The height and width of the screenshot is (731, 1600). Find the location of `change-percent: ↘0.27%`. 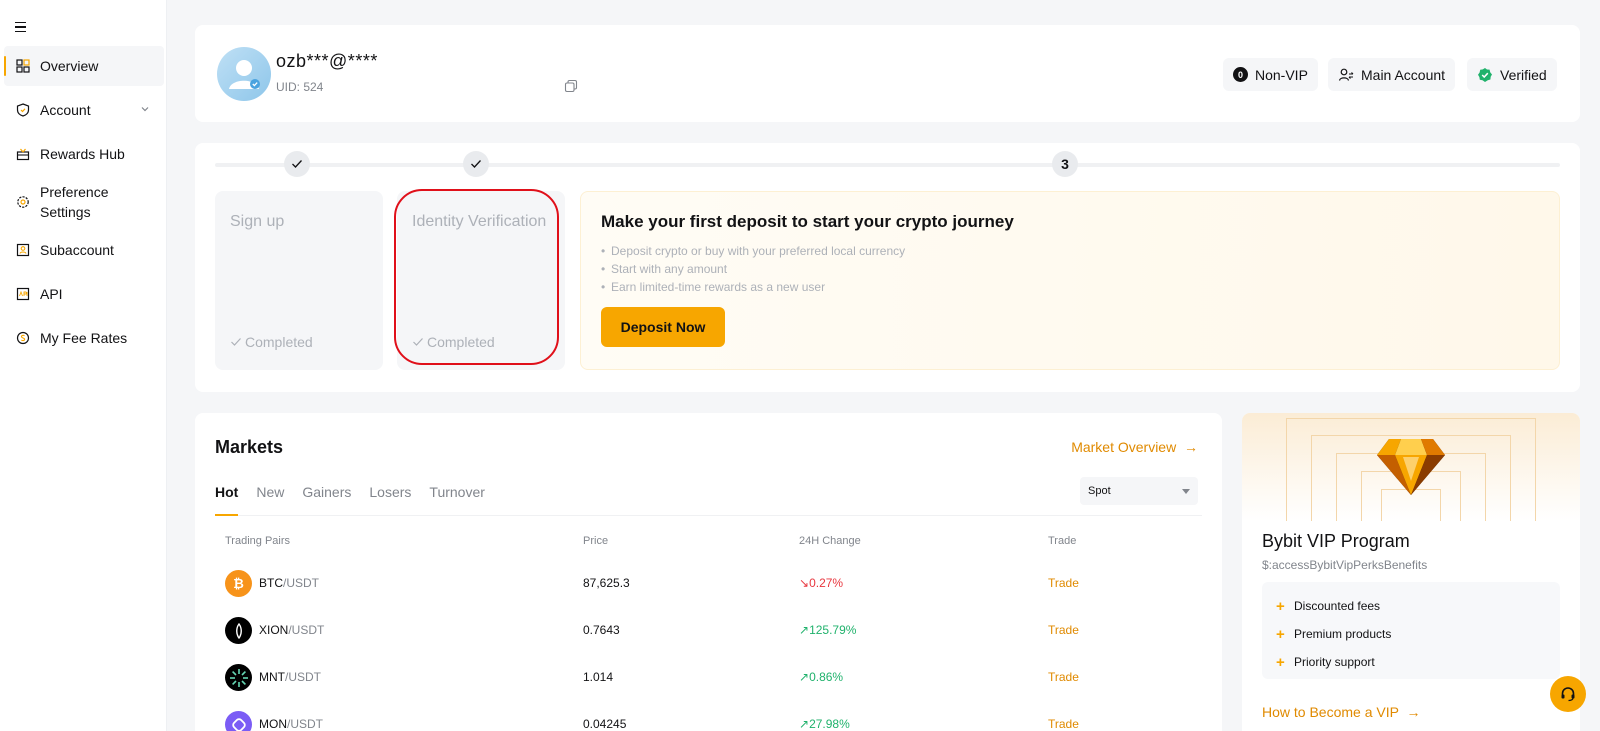

change-percent: ↘0.27% is located at coordinates (821, 583).